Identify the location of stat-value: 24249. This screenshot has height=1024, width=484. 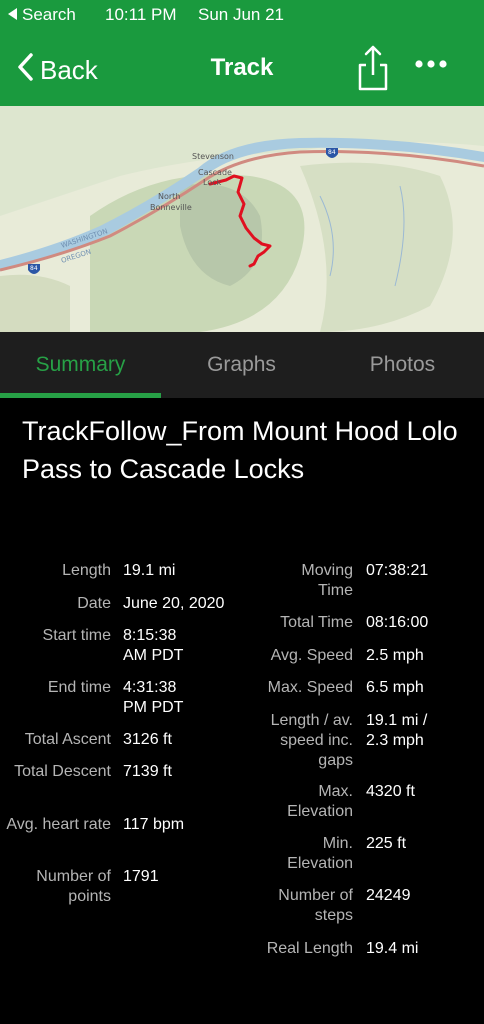
(388, 895).